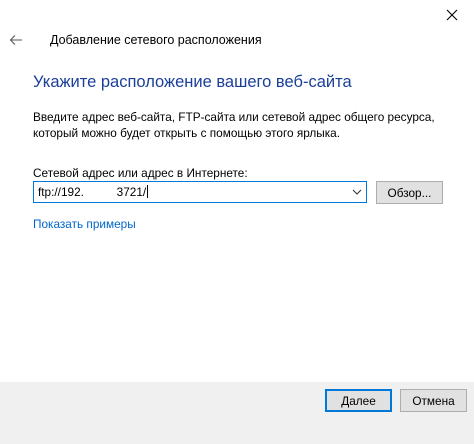 This screenshot has height=444, width=474. I want to click on chevron-down-icon, so click(357, 192).